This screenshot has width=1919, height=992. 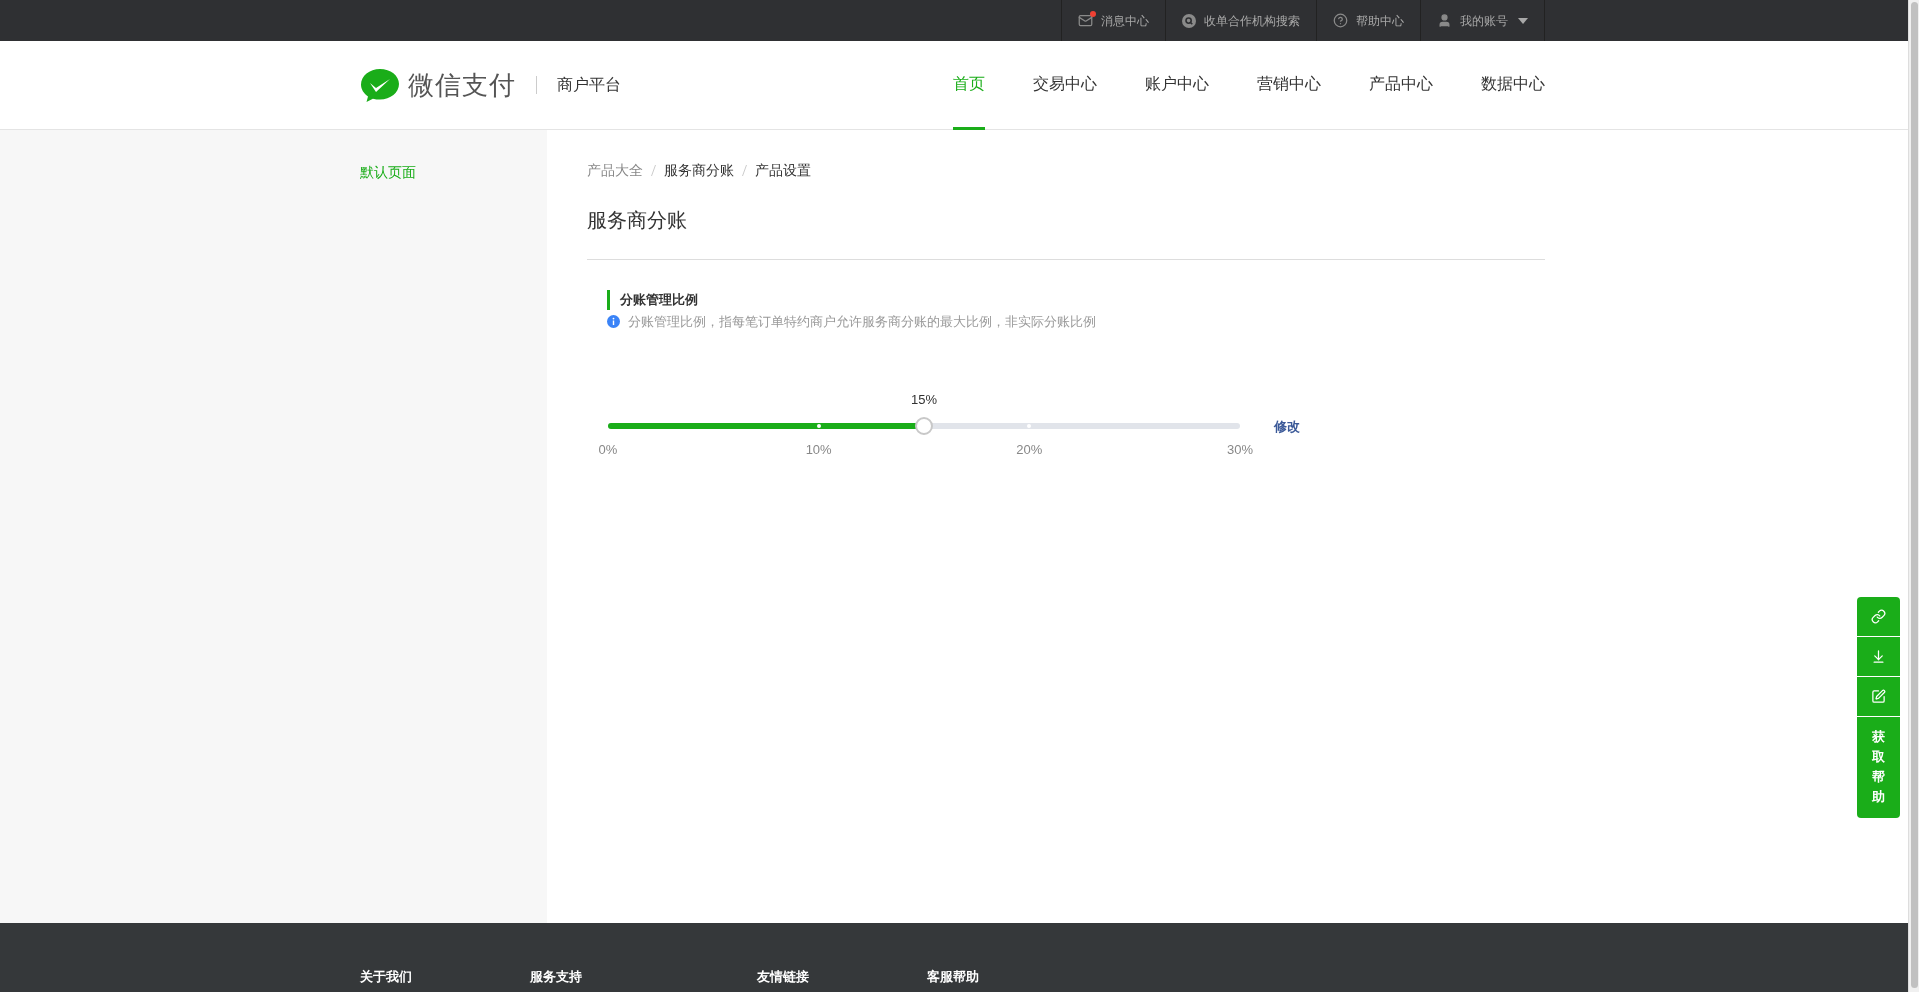 I want to click on link-button, so click(x=1878, y=617).